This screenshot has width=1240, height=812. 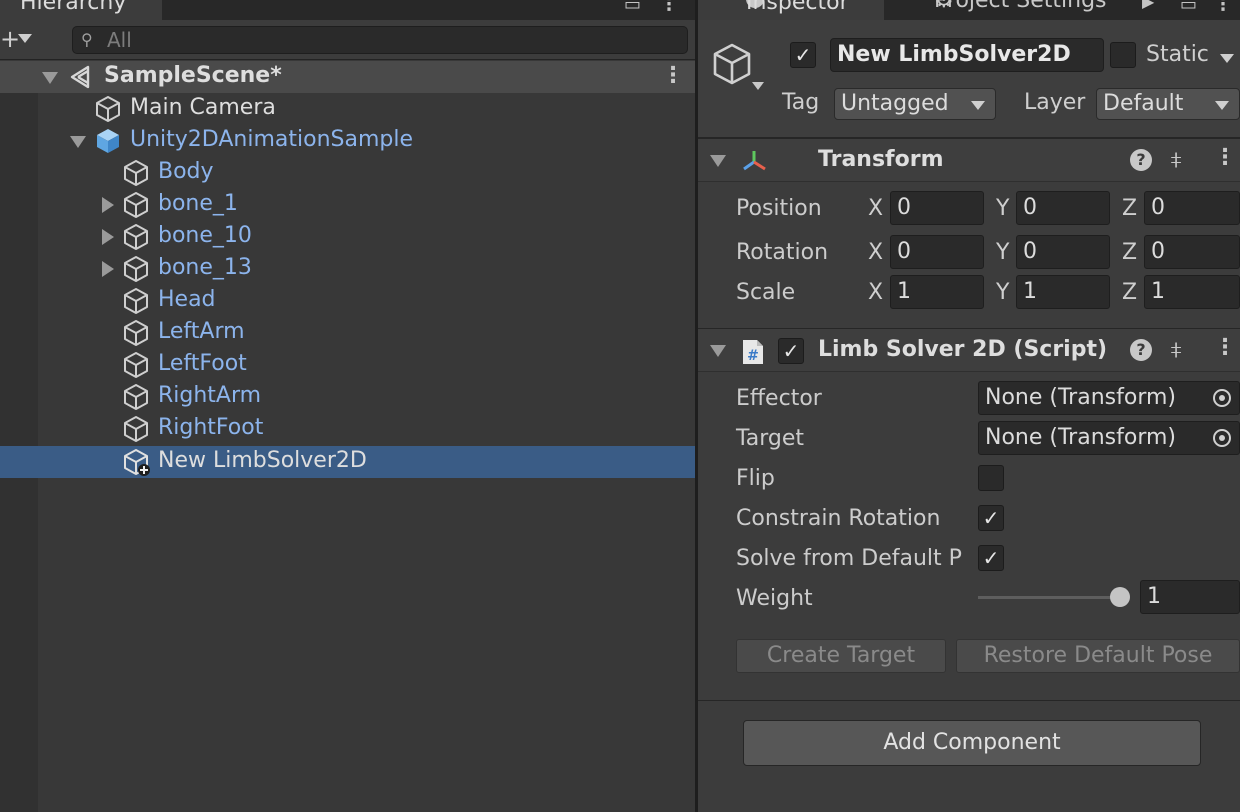 What do you see at coordinates (841, 656) in the screenshot?
I see `create-target-button: Create Target` at bounding box center [841, 656].